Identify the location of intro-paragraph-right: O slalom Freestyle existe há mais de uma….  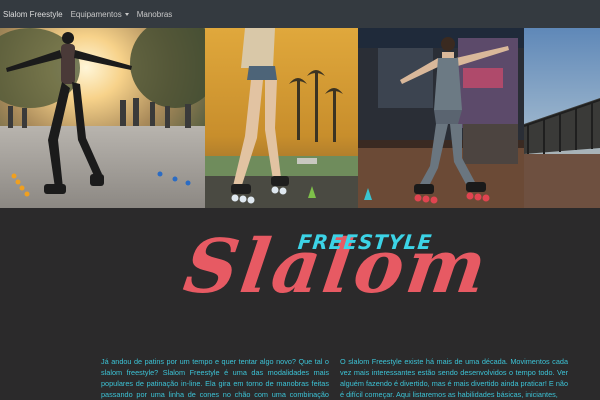
(454, 378).